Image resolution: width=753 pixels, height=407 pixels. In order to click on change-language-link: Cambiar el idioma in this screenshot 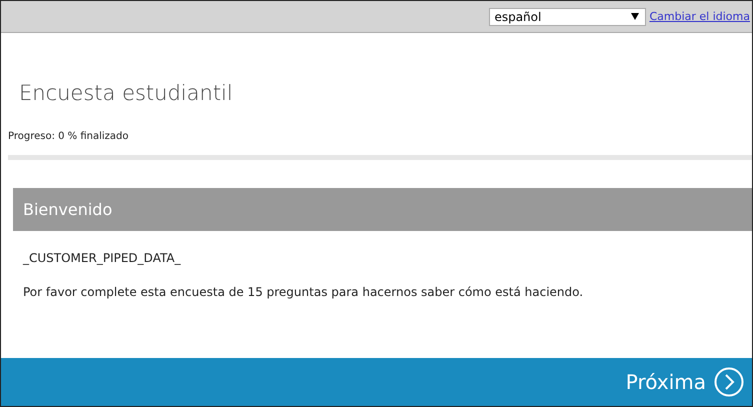, I will do `click(699, 16)`.